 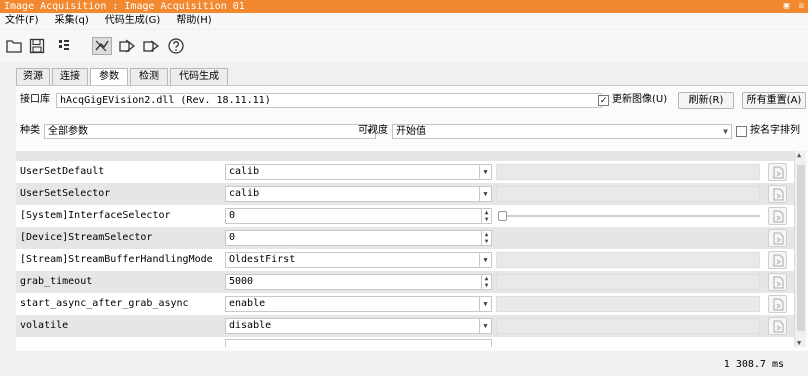 I want to click on tab-parameters: 参数, so click(x=109, y=77).